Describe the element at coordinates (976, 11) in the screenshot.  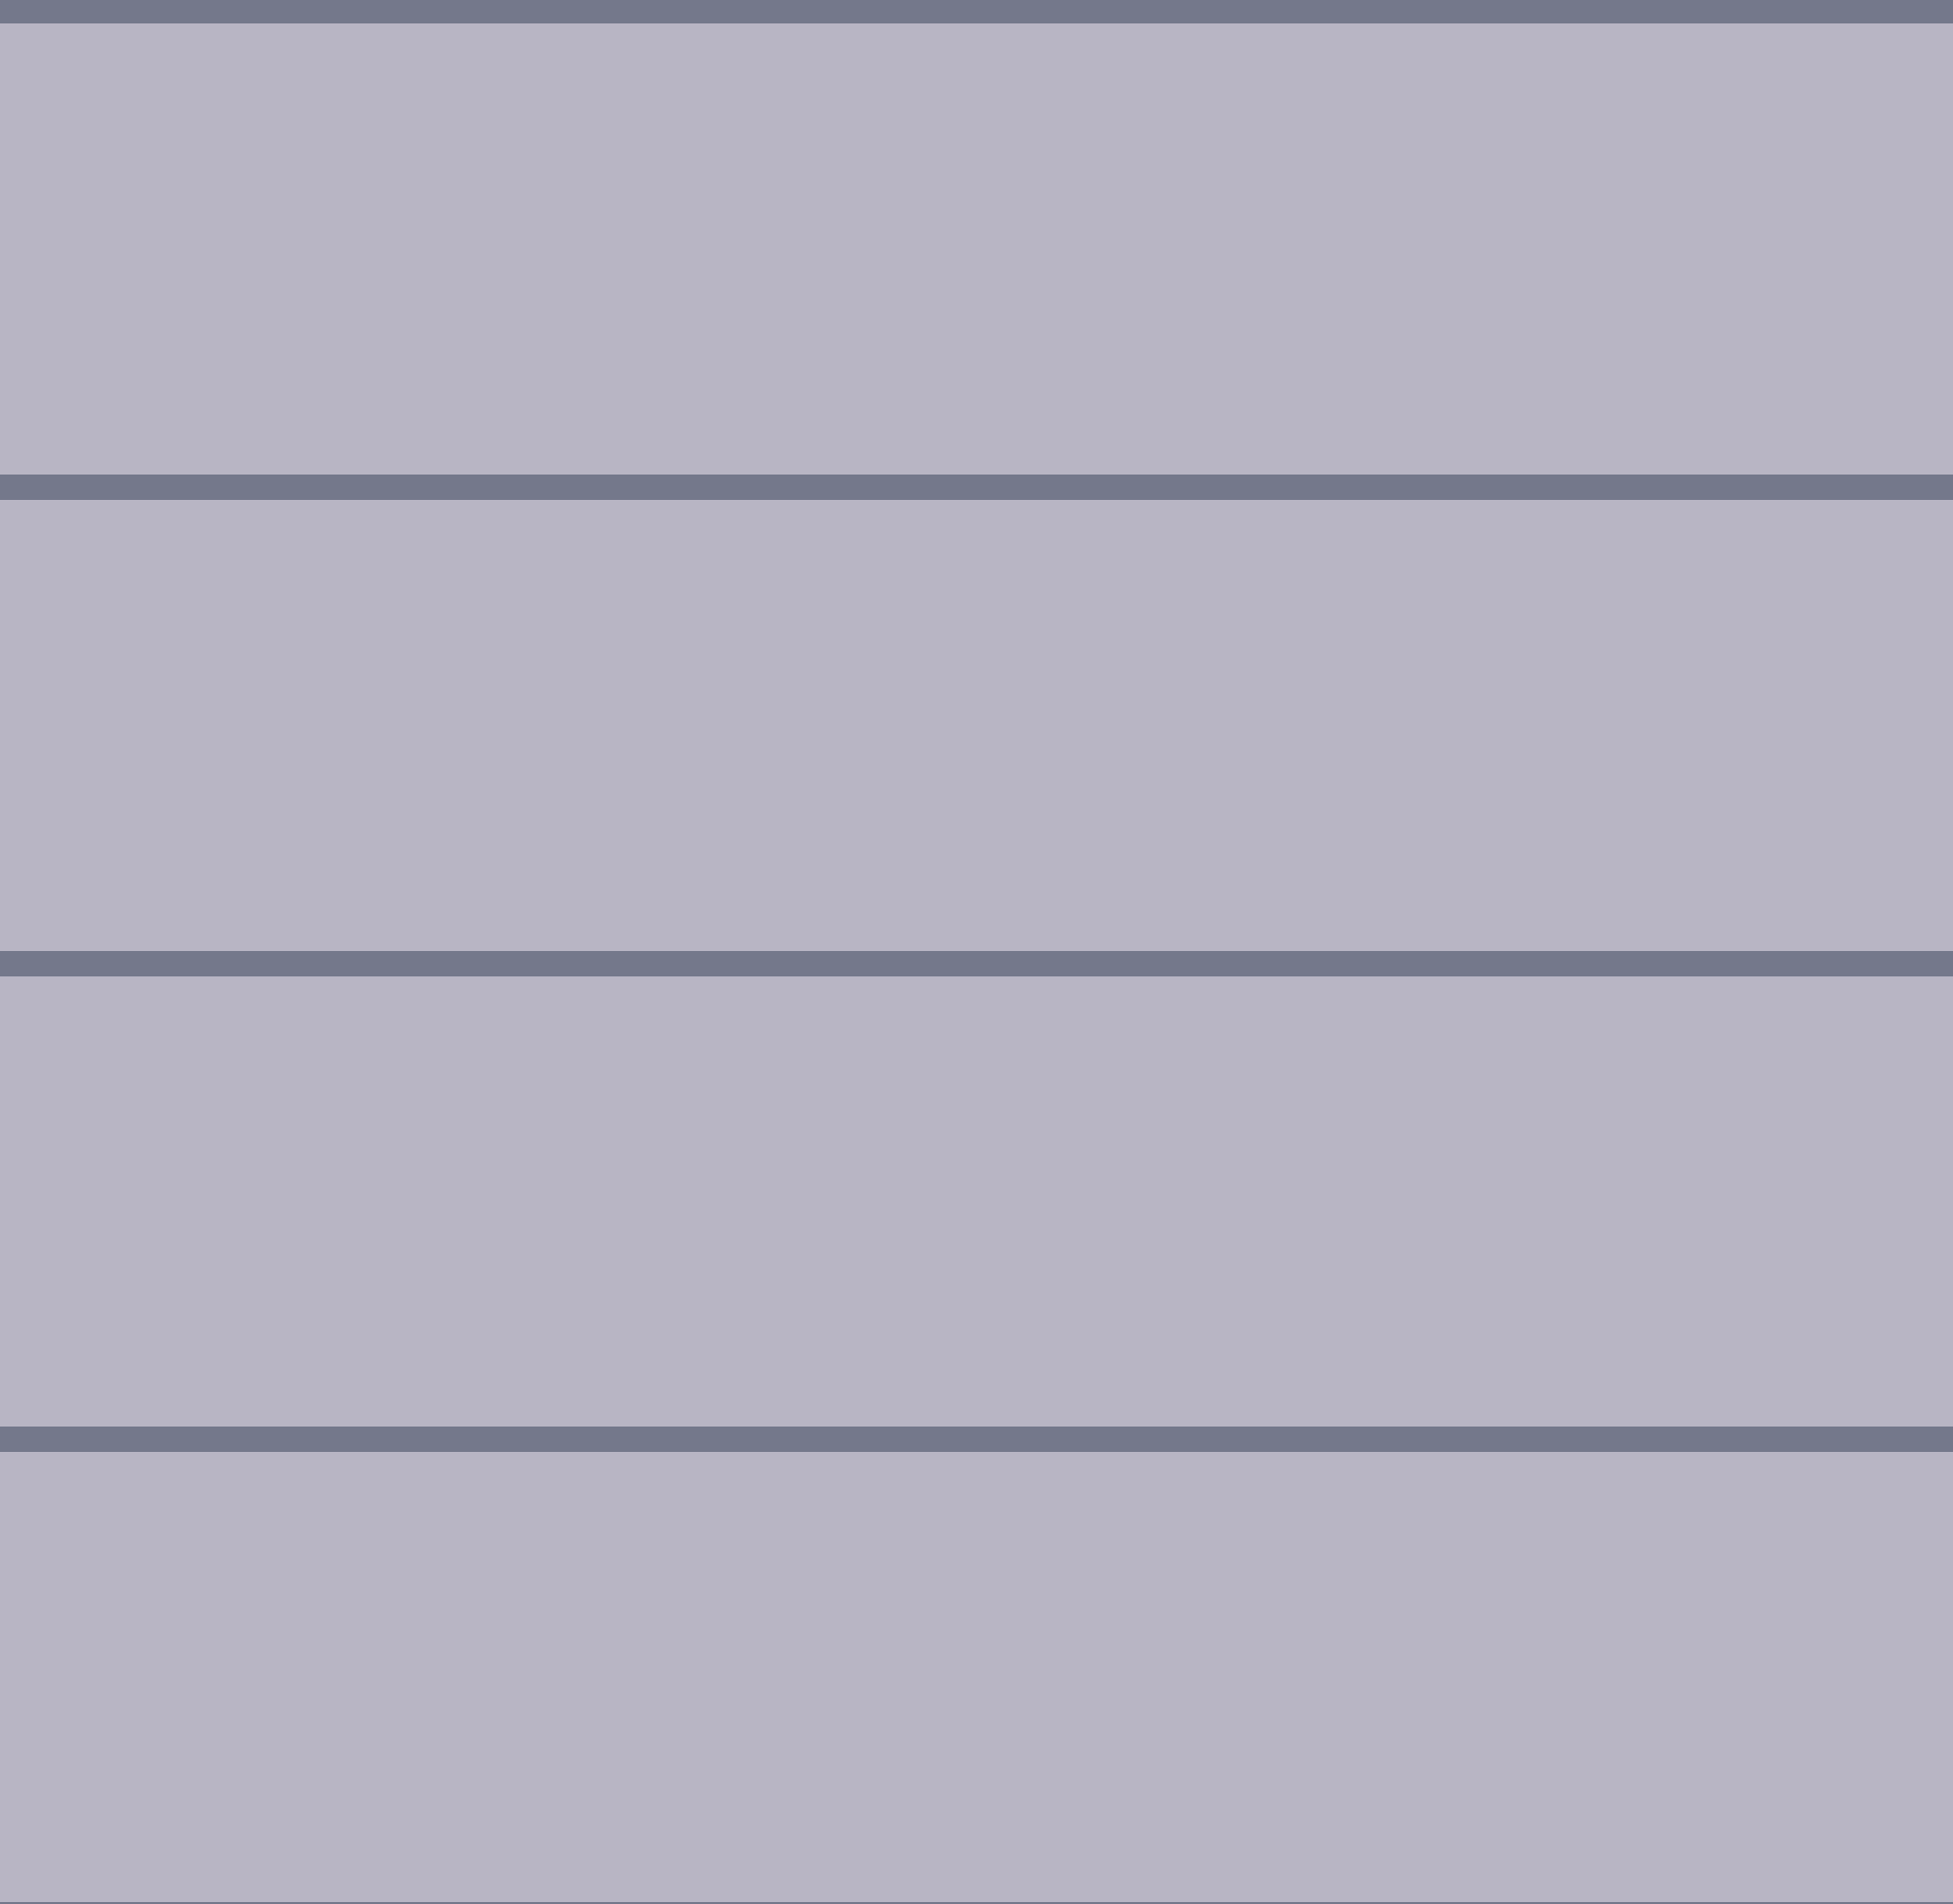
I see `top-divider` at that location.